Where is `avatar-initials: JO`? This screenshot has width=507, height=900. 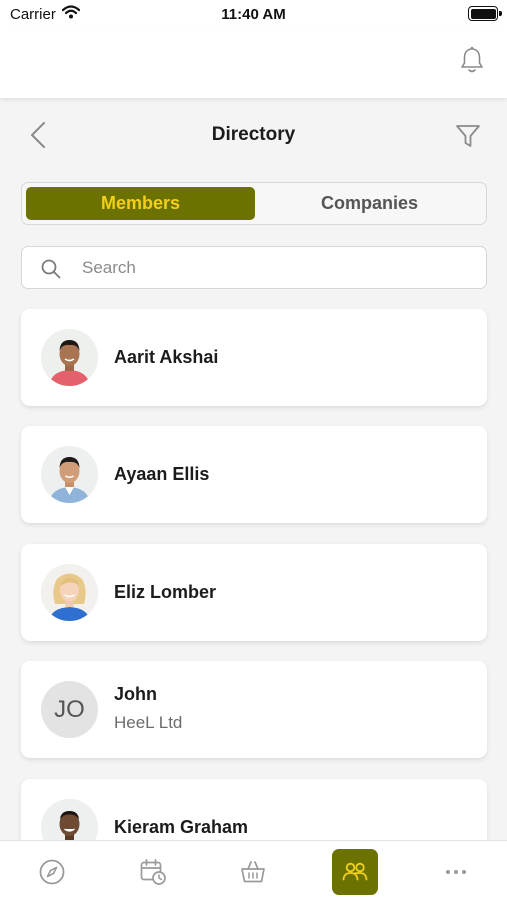 avatar-initials: JO is located at coordinates (69, 709).